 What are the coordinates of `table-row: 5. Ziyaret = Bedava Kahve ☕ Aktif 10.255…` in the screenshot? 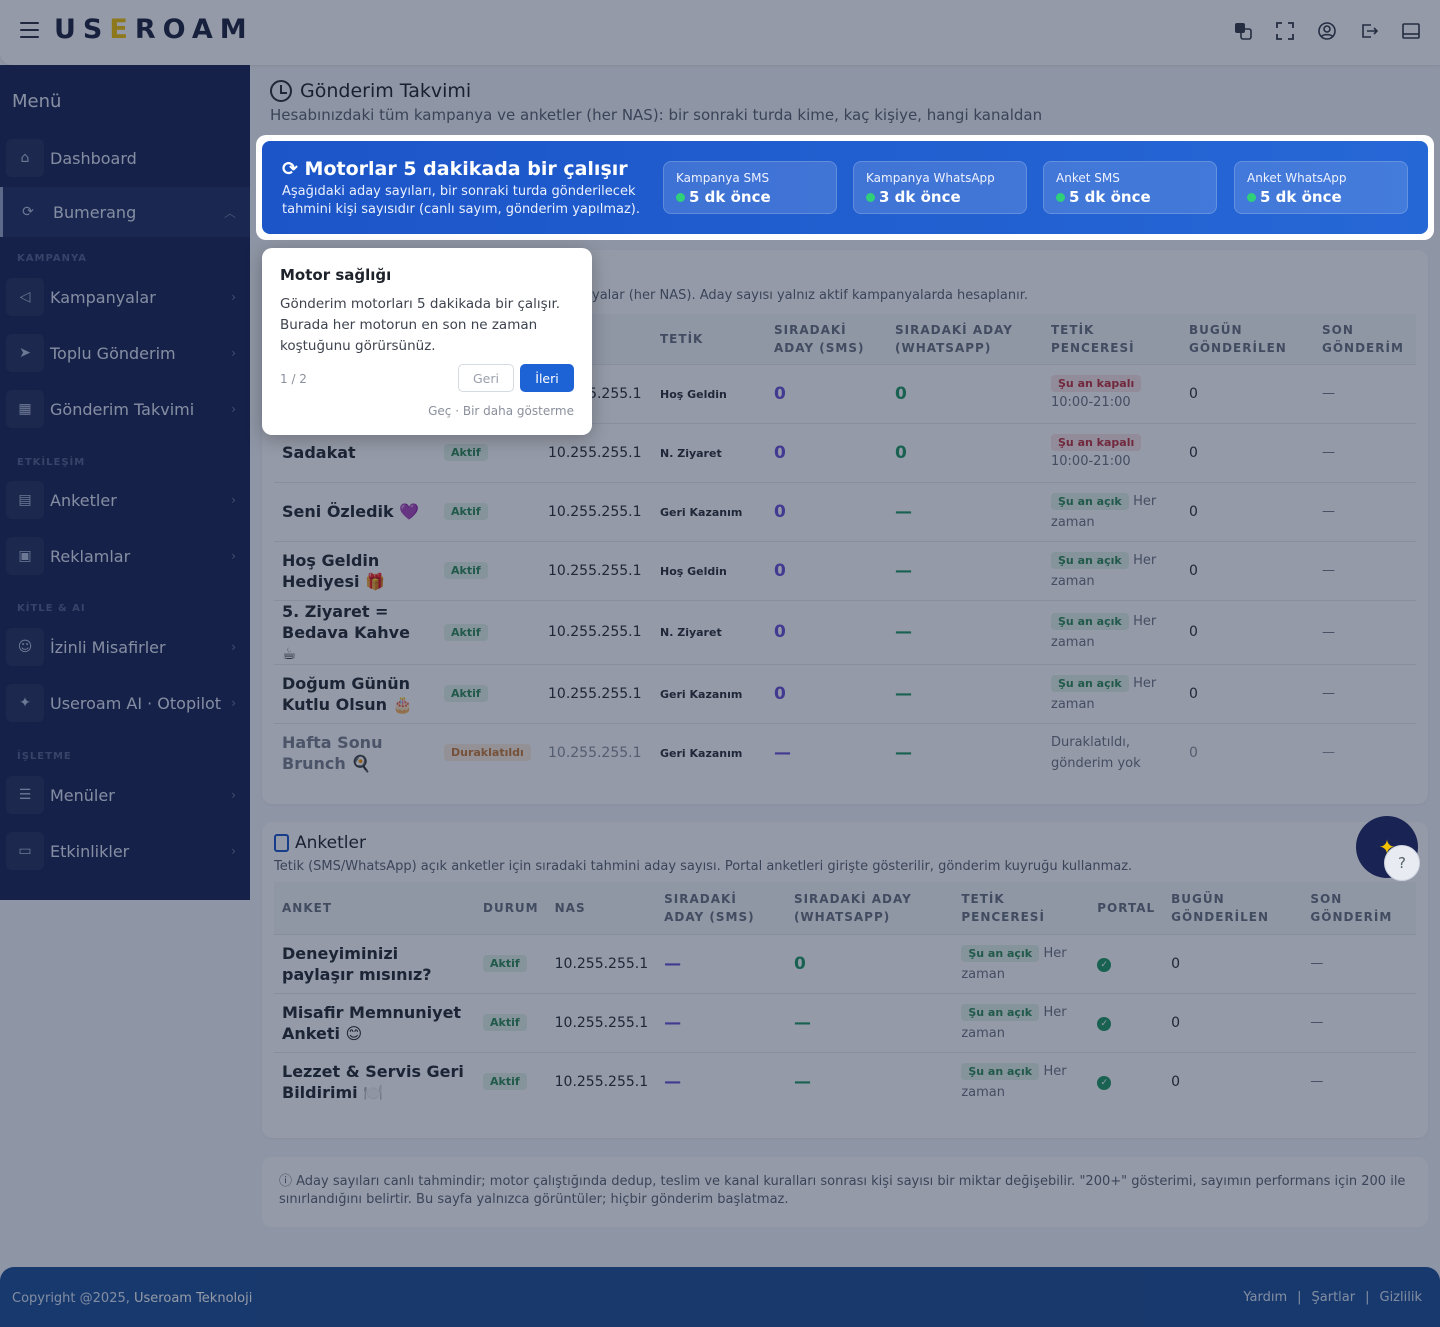 It's located at (845, 631).